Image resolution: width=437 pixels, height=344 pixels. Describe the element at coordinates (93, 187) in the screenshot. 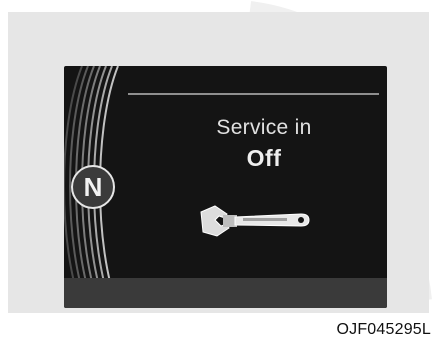

I see `gear-indicator: N` at that location.